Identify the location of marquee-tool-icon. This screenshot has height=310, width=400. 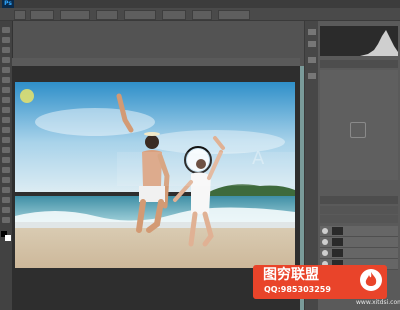
(6, 40).